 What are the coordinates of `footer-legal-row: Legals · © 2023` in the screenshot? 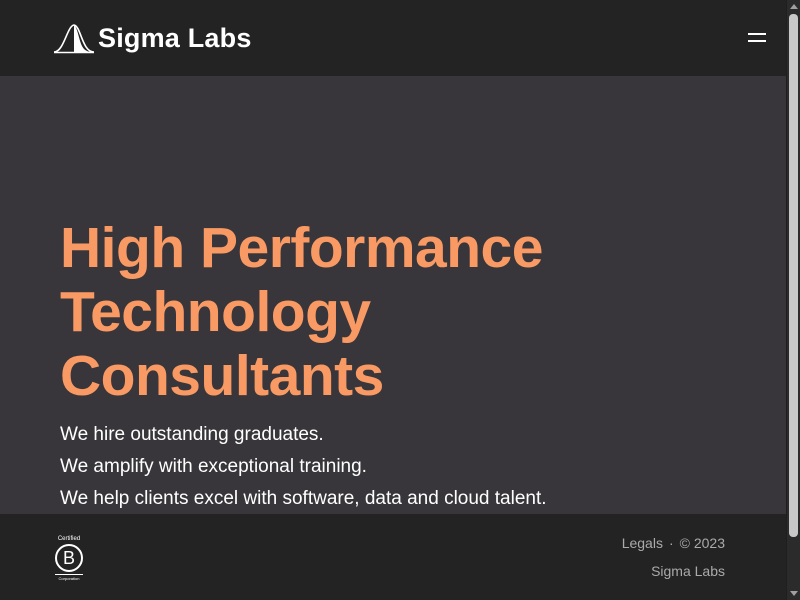 It's located at (673, 543).